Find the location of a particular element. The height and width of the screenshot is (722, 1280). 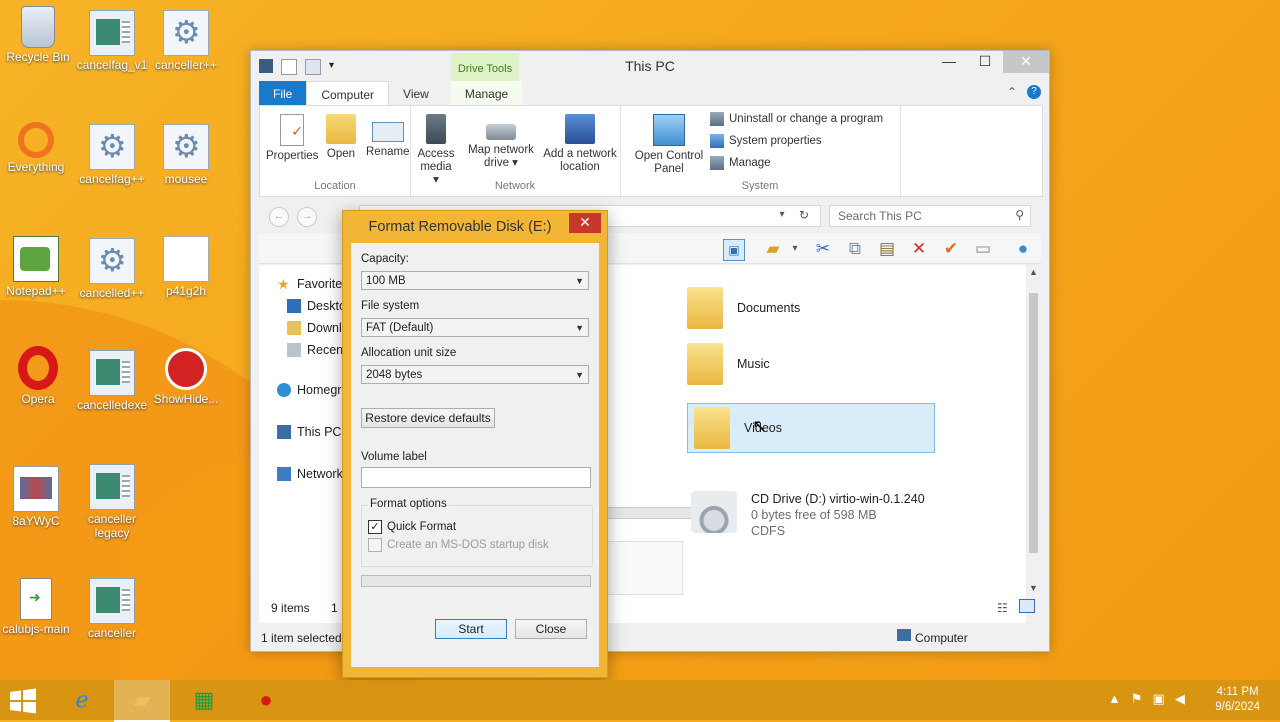

desktop-icon-cancelled-pp: cancelled++ is located at coordinates (112, 269).